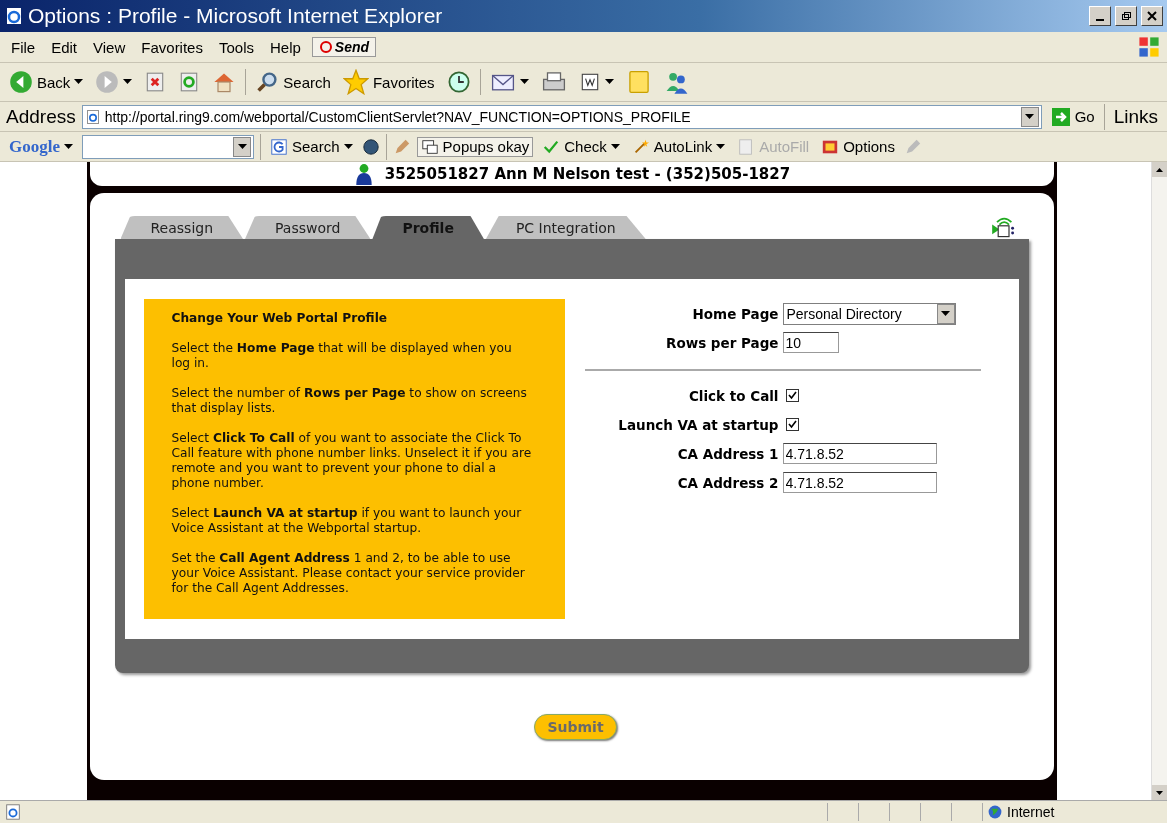 The image size is (1167, 823). Describe the element at coordinates (733, 395) in the screenshot. I see `field-label: Click to Call` at that location.